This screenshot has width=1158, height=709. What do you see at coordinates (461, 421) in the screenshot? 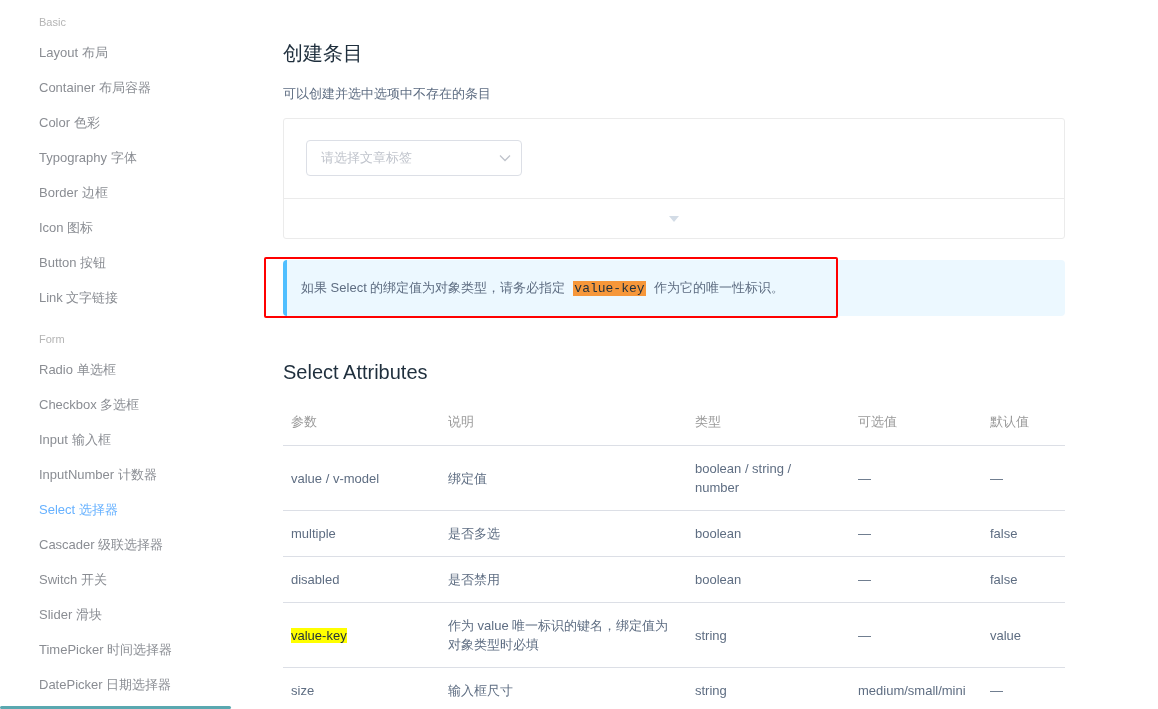
I see `column-header: 说明` at bounding box center [461, 421].